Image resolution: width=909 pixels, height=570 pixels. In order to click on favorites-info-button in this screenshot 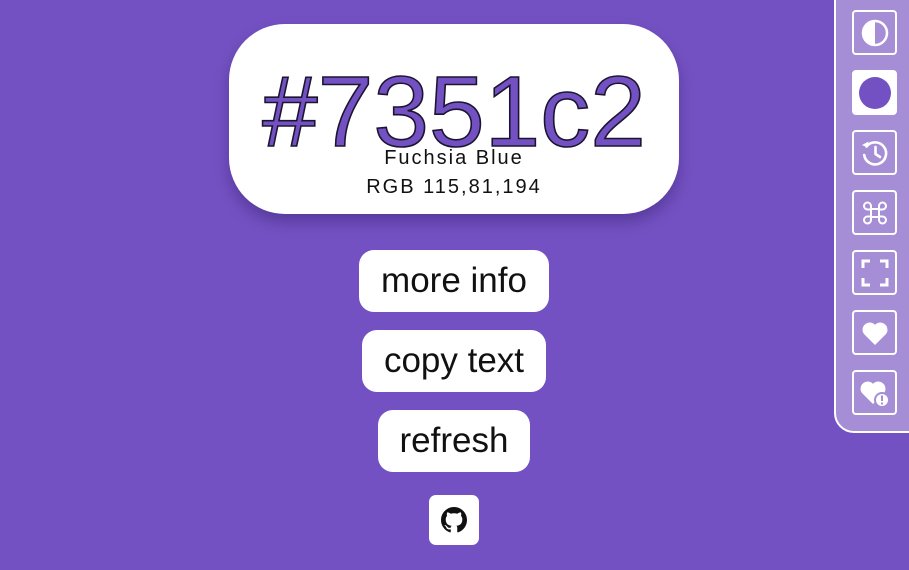, I will do `click(874, 392)`.